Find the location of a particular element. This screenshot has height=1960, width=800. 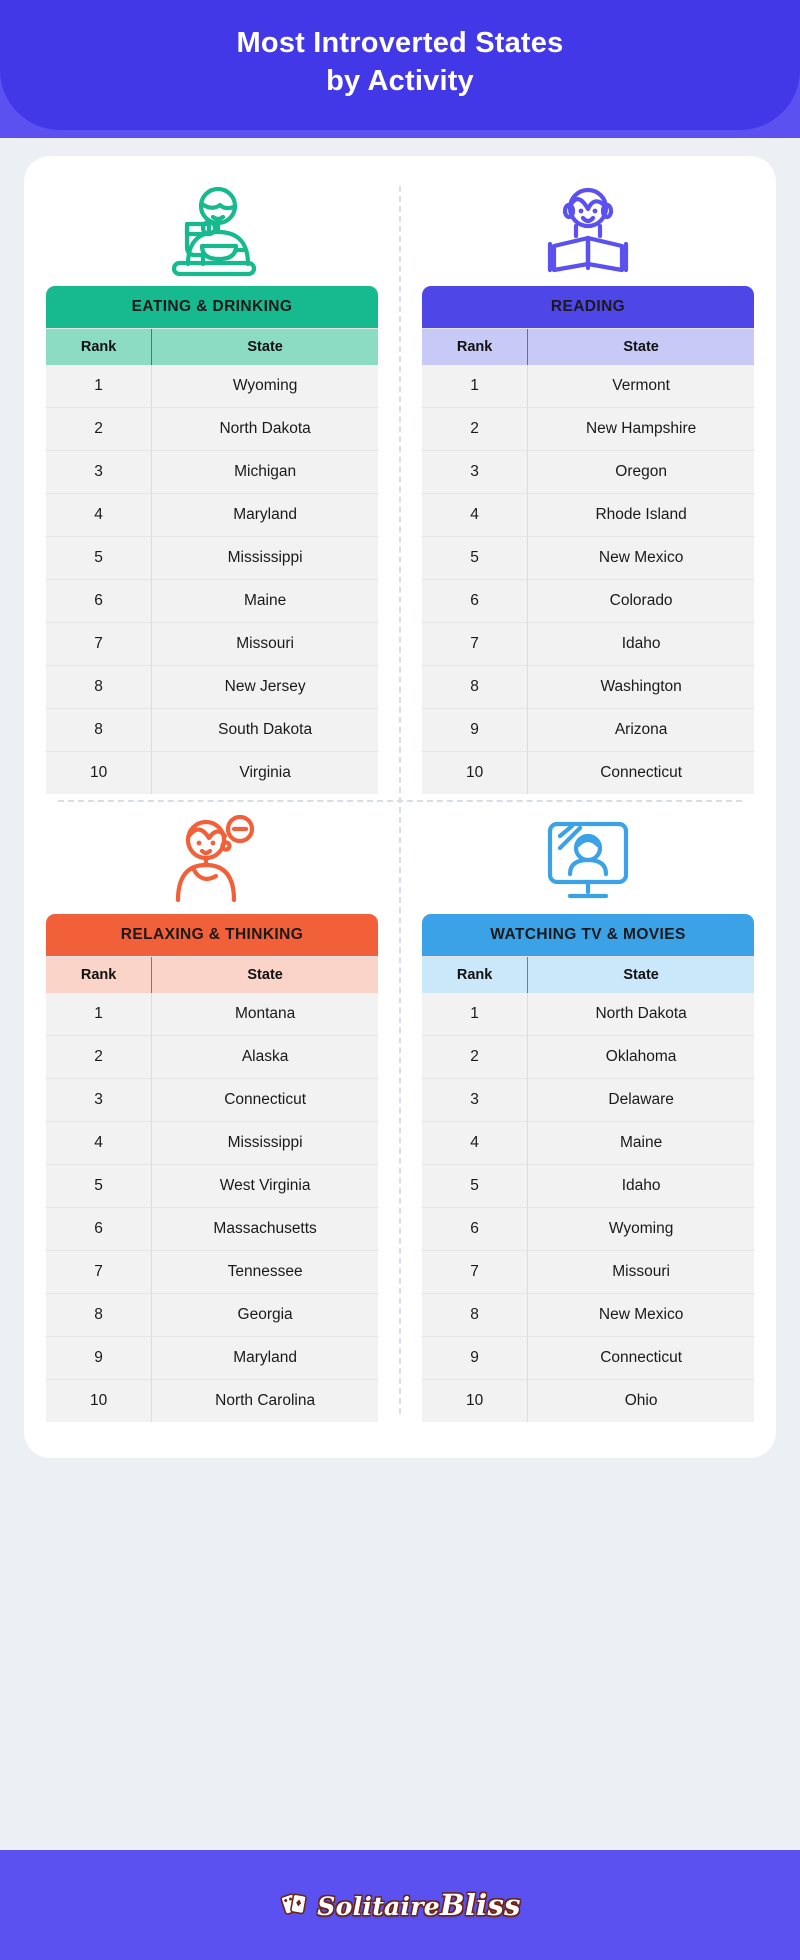

table-row: 10 North Carolina is located at coordinates (212, 1401).